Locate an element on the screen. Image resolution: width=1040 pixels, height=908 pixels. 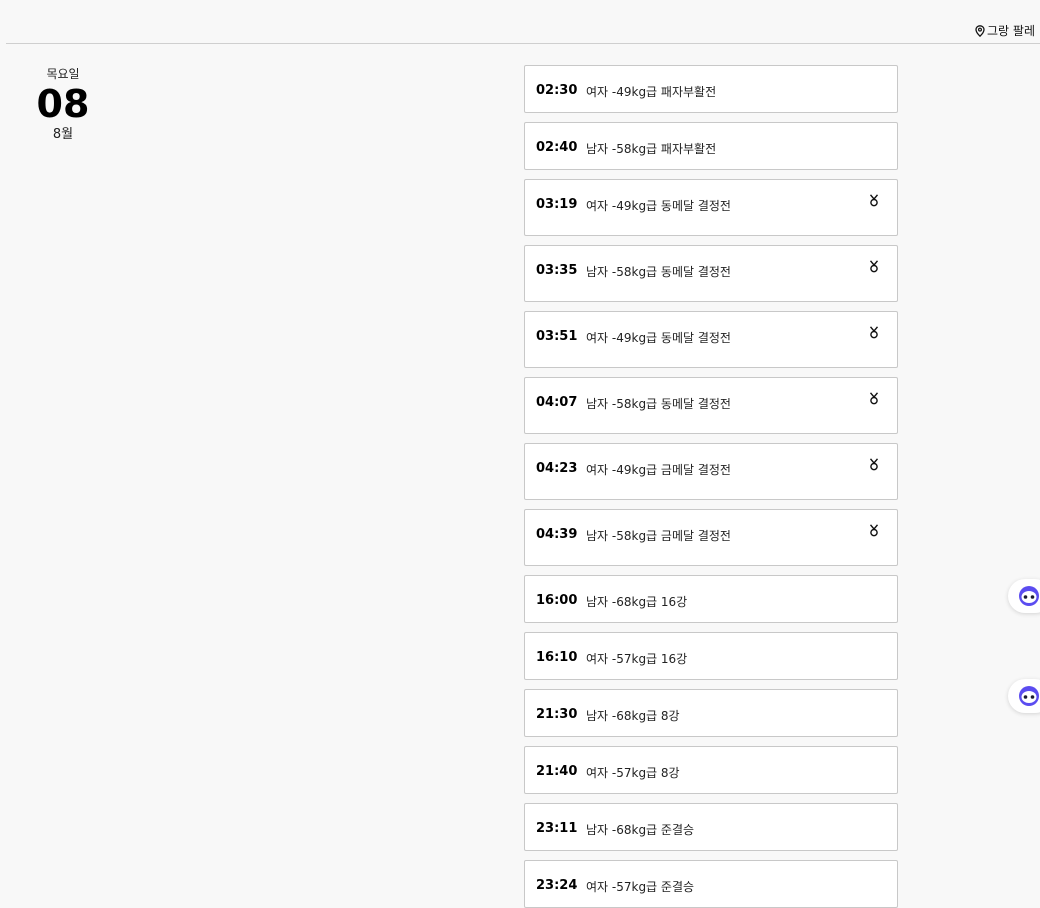
event-item: 21:30 남자 -68kg급 8강 is located at coordinates (711, 713).